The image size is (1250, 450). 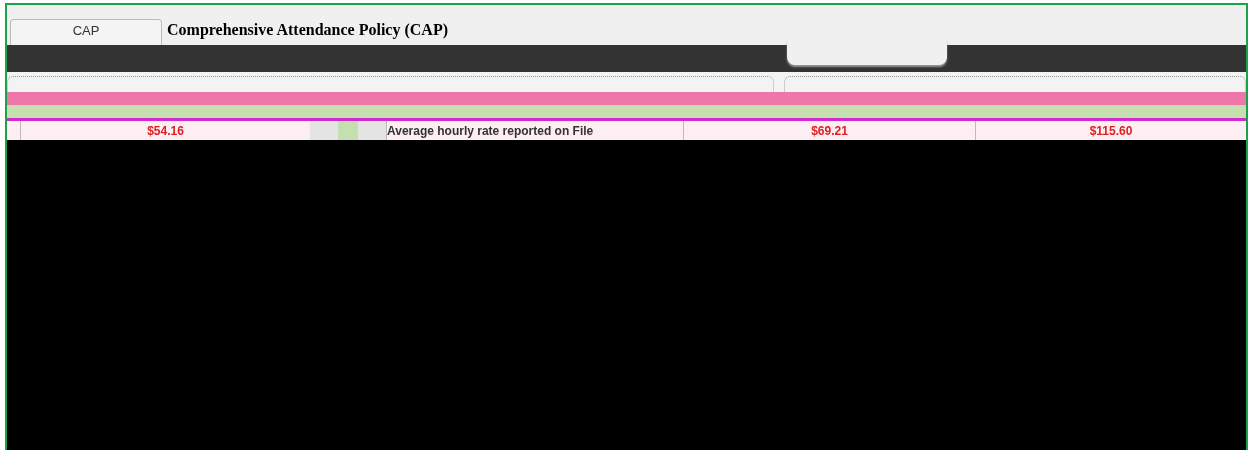 I want to click on amount-text: $69.21, so click(x=829, y=130).